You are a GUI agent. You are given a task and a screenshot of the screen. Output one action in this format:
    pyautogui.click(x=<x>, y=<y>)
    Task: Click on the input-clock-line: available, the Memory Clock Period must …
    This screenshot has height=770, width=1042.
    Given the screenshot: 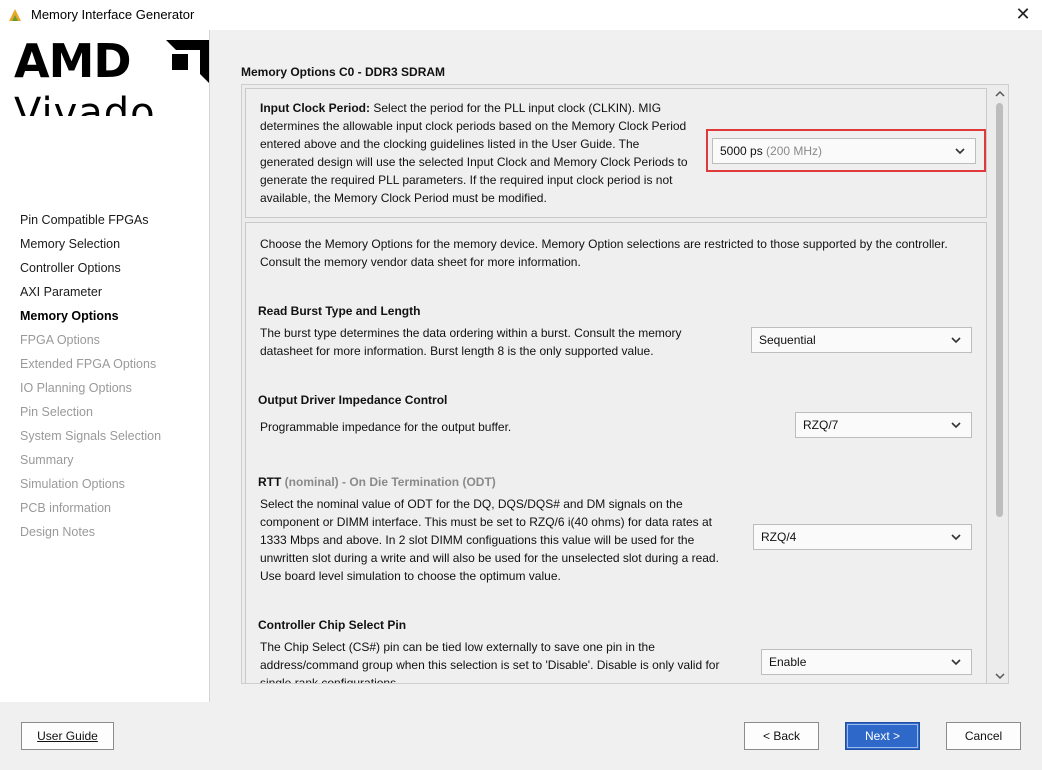 What is the action you would take?
    pyautogui.click(x=403, y=198)
    